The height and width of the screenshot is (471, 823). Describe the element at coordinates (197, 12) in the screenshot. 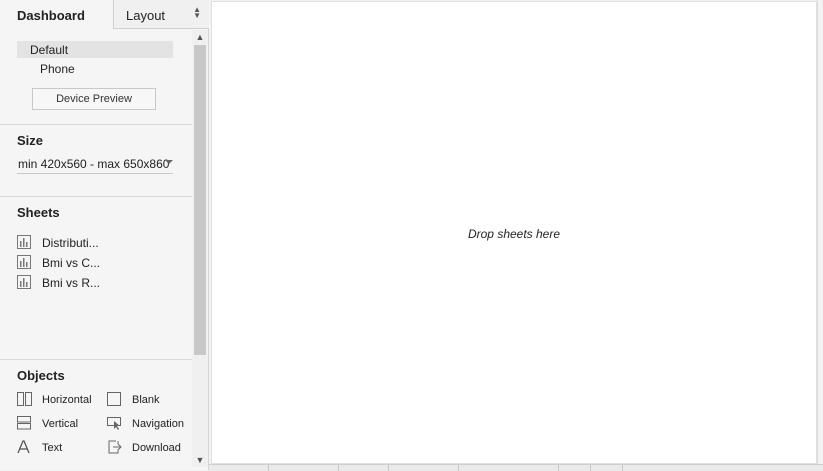

I see `updown-arrows-icon: ▲ ▼` at that location.